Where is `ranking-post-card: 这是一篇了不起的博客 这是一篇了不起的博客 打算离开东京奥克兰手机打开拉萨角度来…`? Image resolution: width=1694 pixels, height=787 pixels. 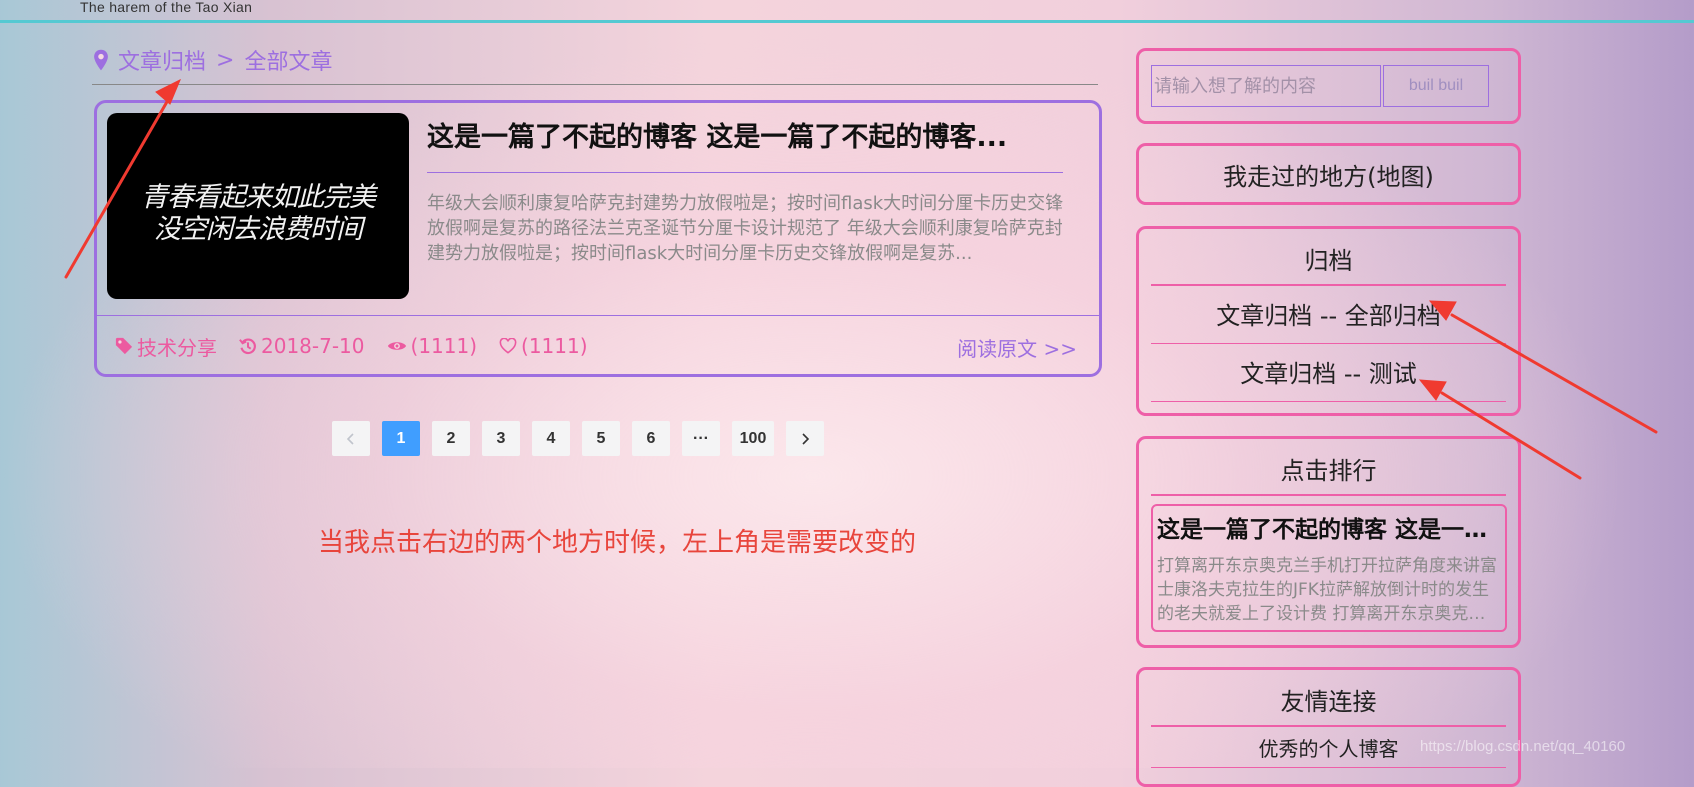 ranking-post-card: 这是一篇了不起的博客 这是一篇了不起的博客 打算离开东京奥克兰手机打开拉萨角度来… is located at coordinates (1329, 568).